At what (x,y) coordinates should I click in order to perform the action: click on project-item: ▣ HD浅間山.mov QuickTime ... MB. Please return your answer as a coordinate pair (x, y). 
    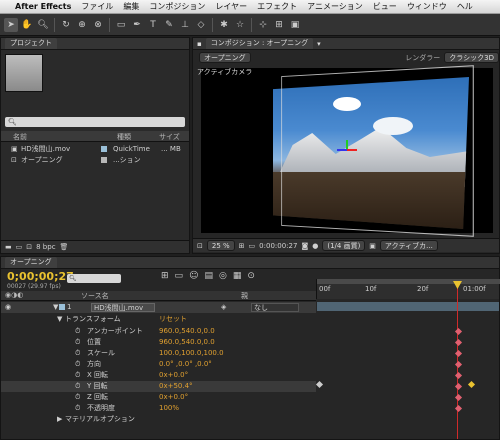
    Looking at the image, I should click on (95, 149).